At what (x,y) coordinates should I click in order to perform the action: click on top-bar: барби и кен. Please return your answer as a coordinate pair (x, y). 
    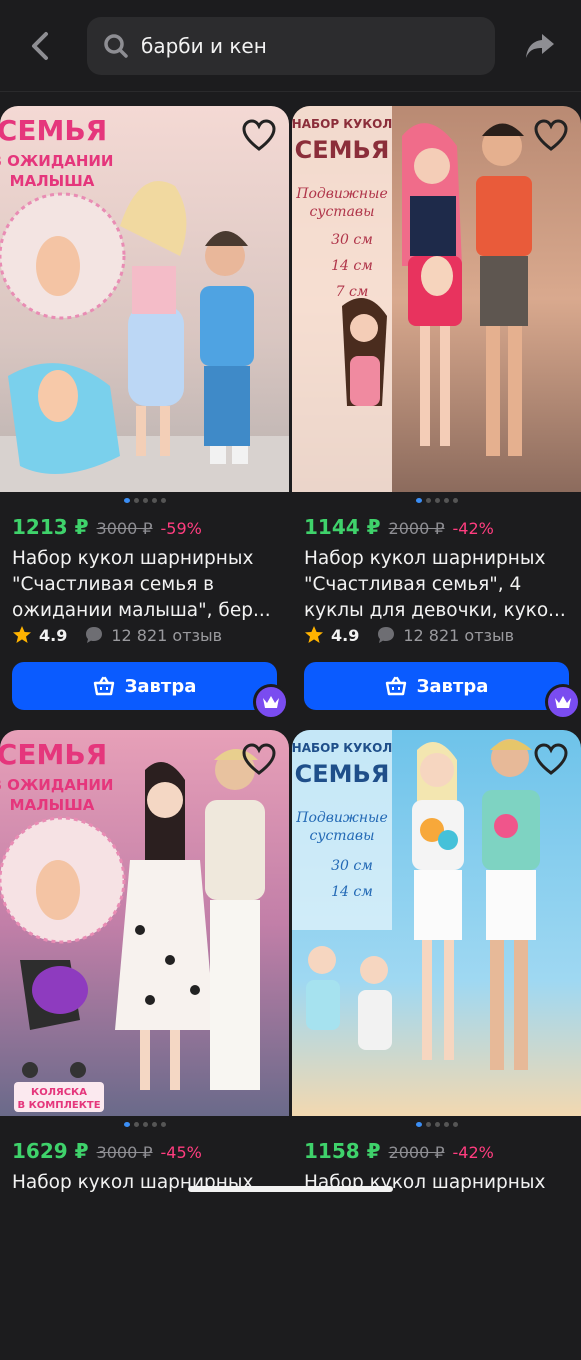
    Looking at the image, I should click on (290, 46).